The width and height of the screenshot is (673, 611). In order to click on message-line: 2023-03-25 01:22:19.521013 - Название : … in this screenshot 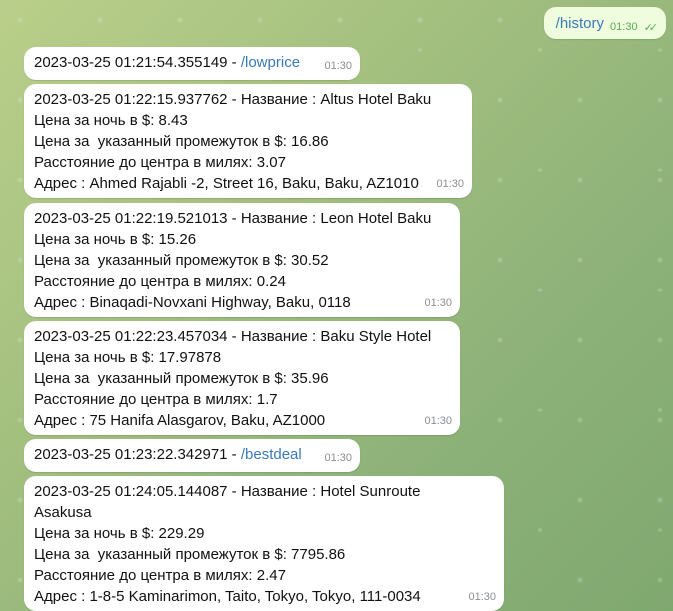, I will do `click(233, 218)`.